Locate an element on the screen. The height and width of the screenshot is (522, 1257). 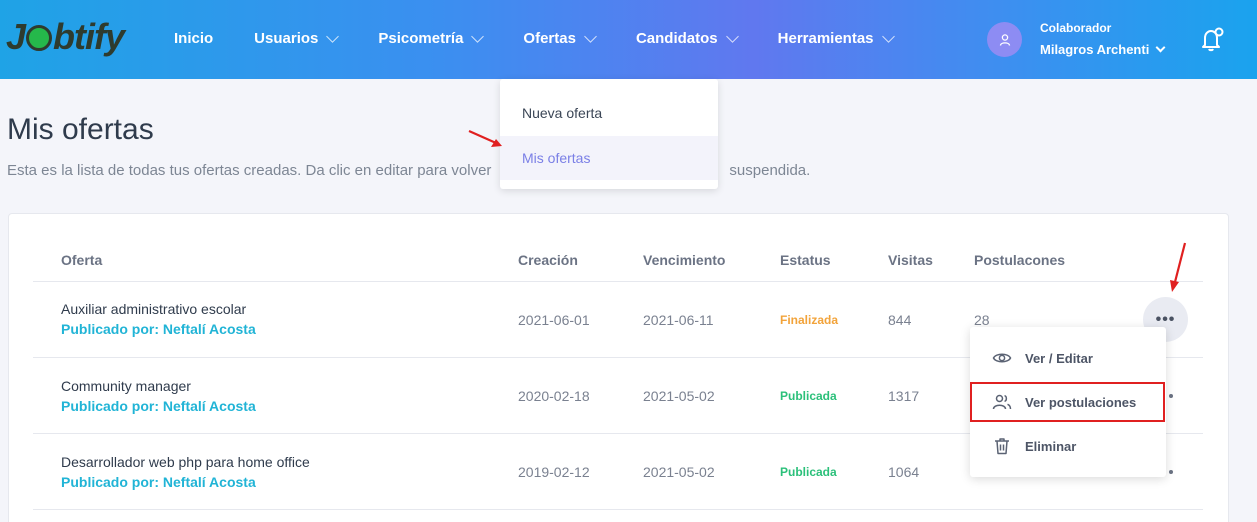
user-name: Milagros Archenti is located at coordinates (1095, 49).